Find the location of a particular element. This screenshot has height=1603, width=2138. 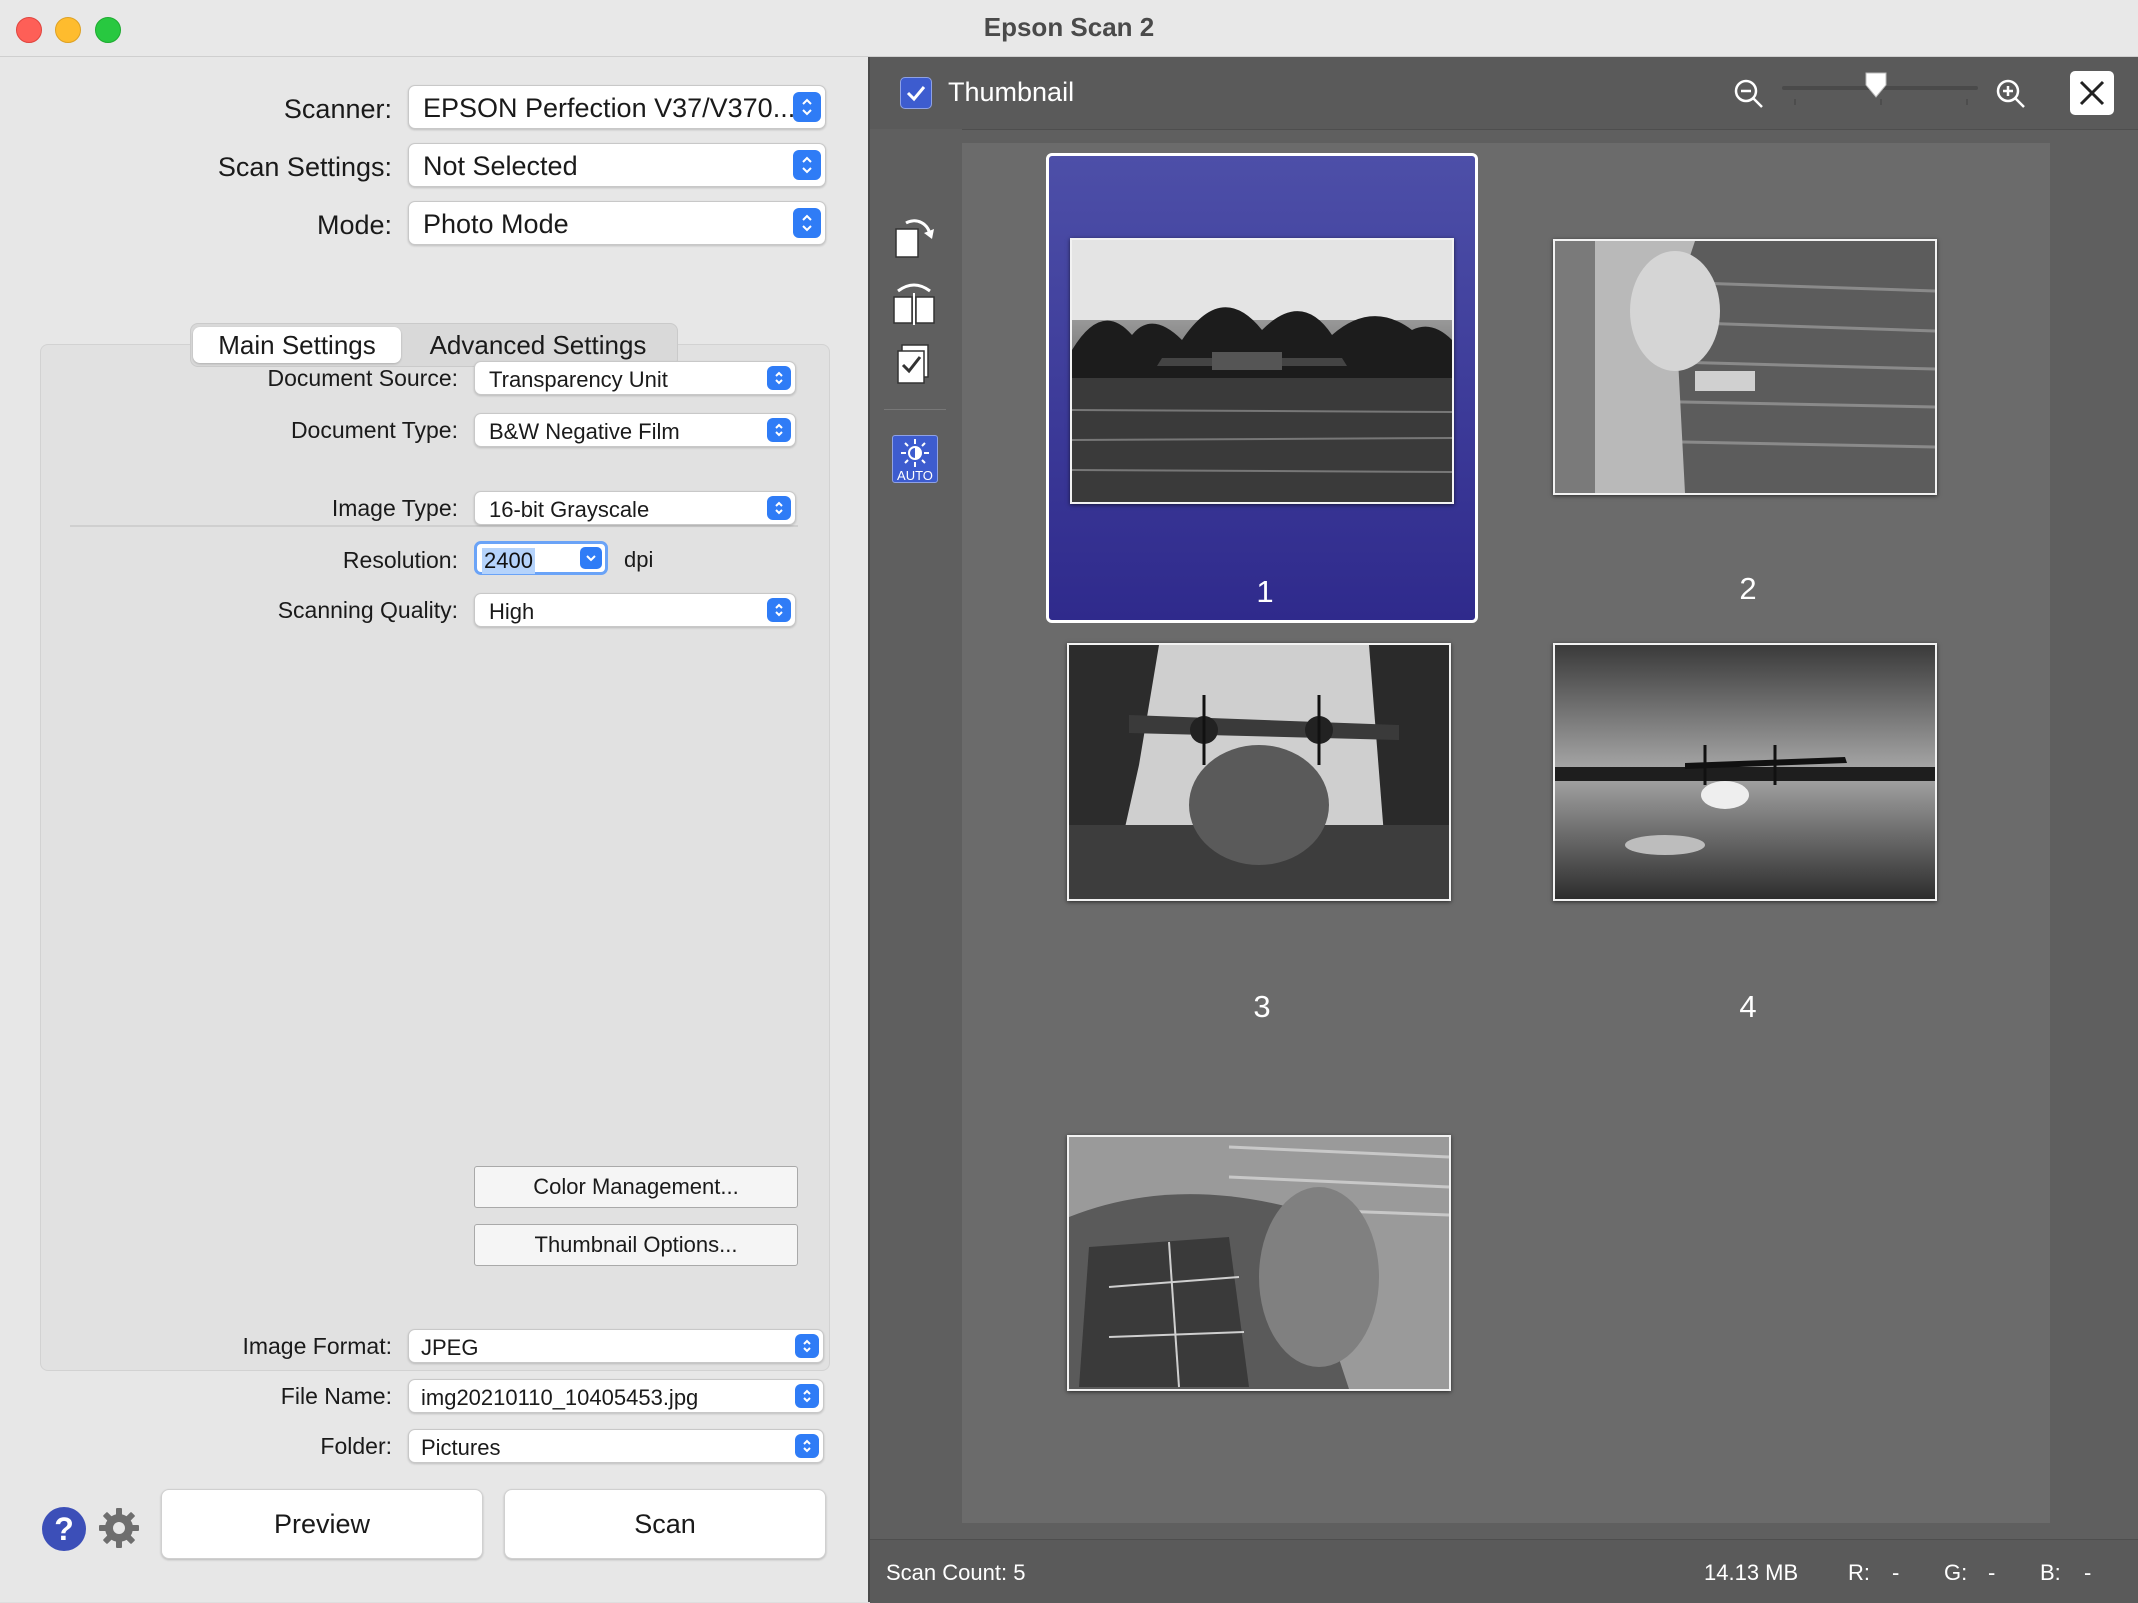

folder-label: Folder: is located at coordinates (356, 1446).